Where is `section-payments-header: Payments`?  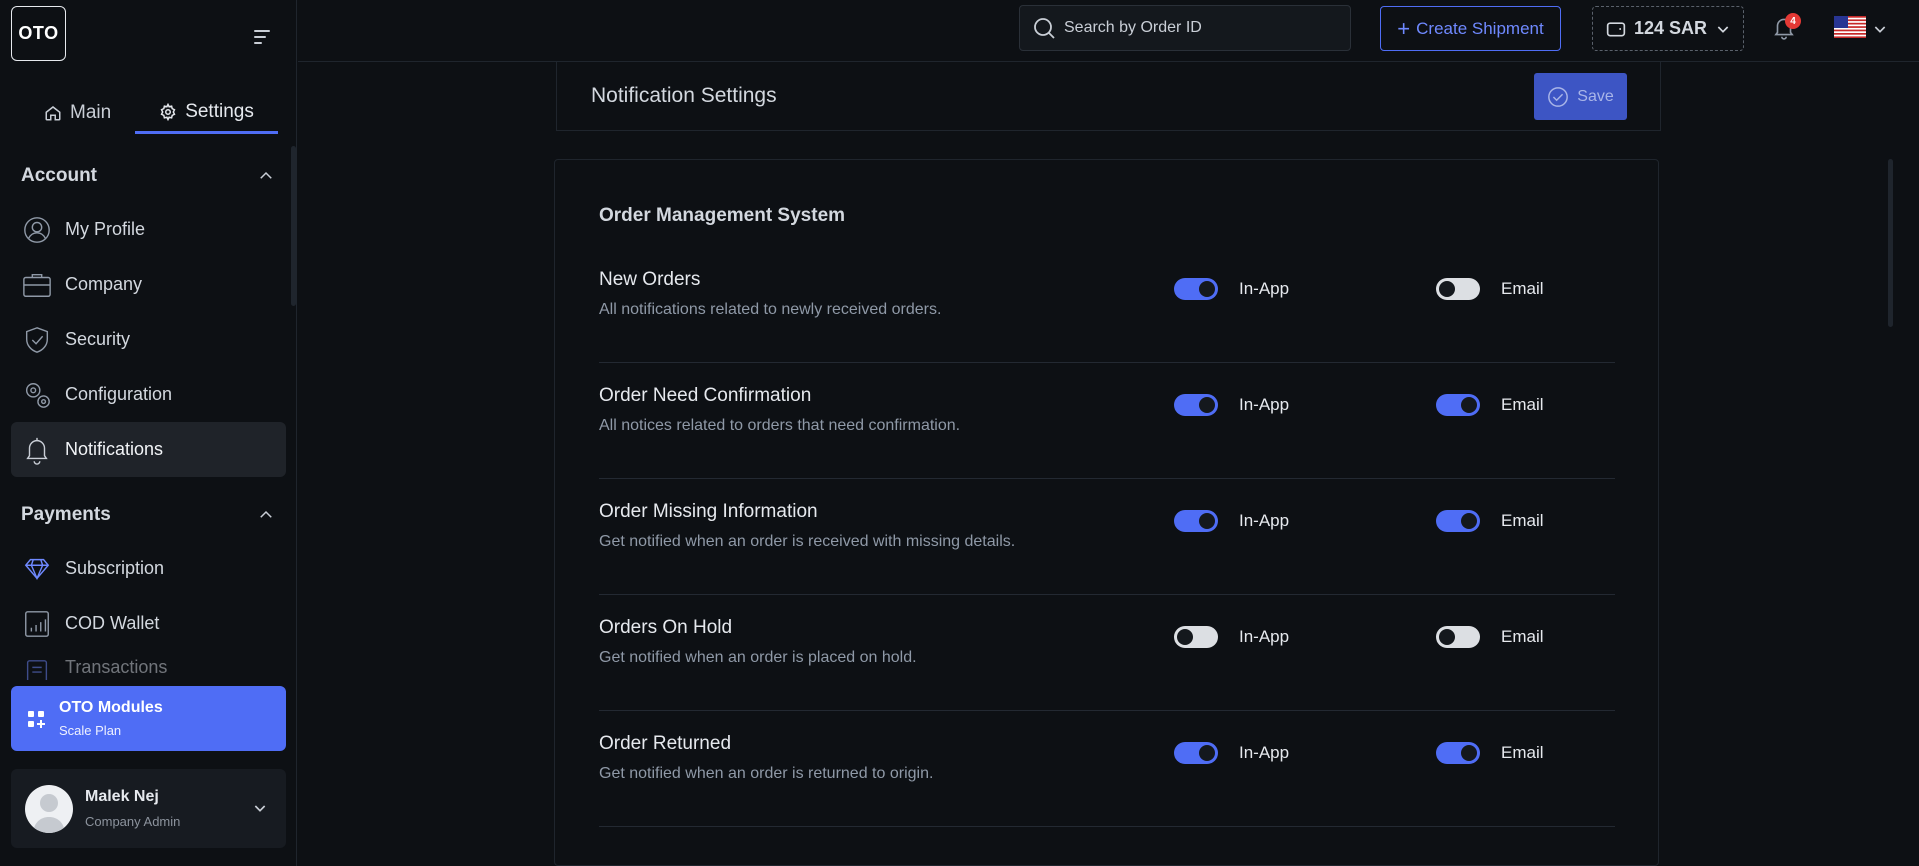
section-payments-header: Payments is located at coordinates (148, 515).